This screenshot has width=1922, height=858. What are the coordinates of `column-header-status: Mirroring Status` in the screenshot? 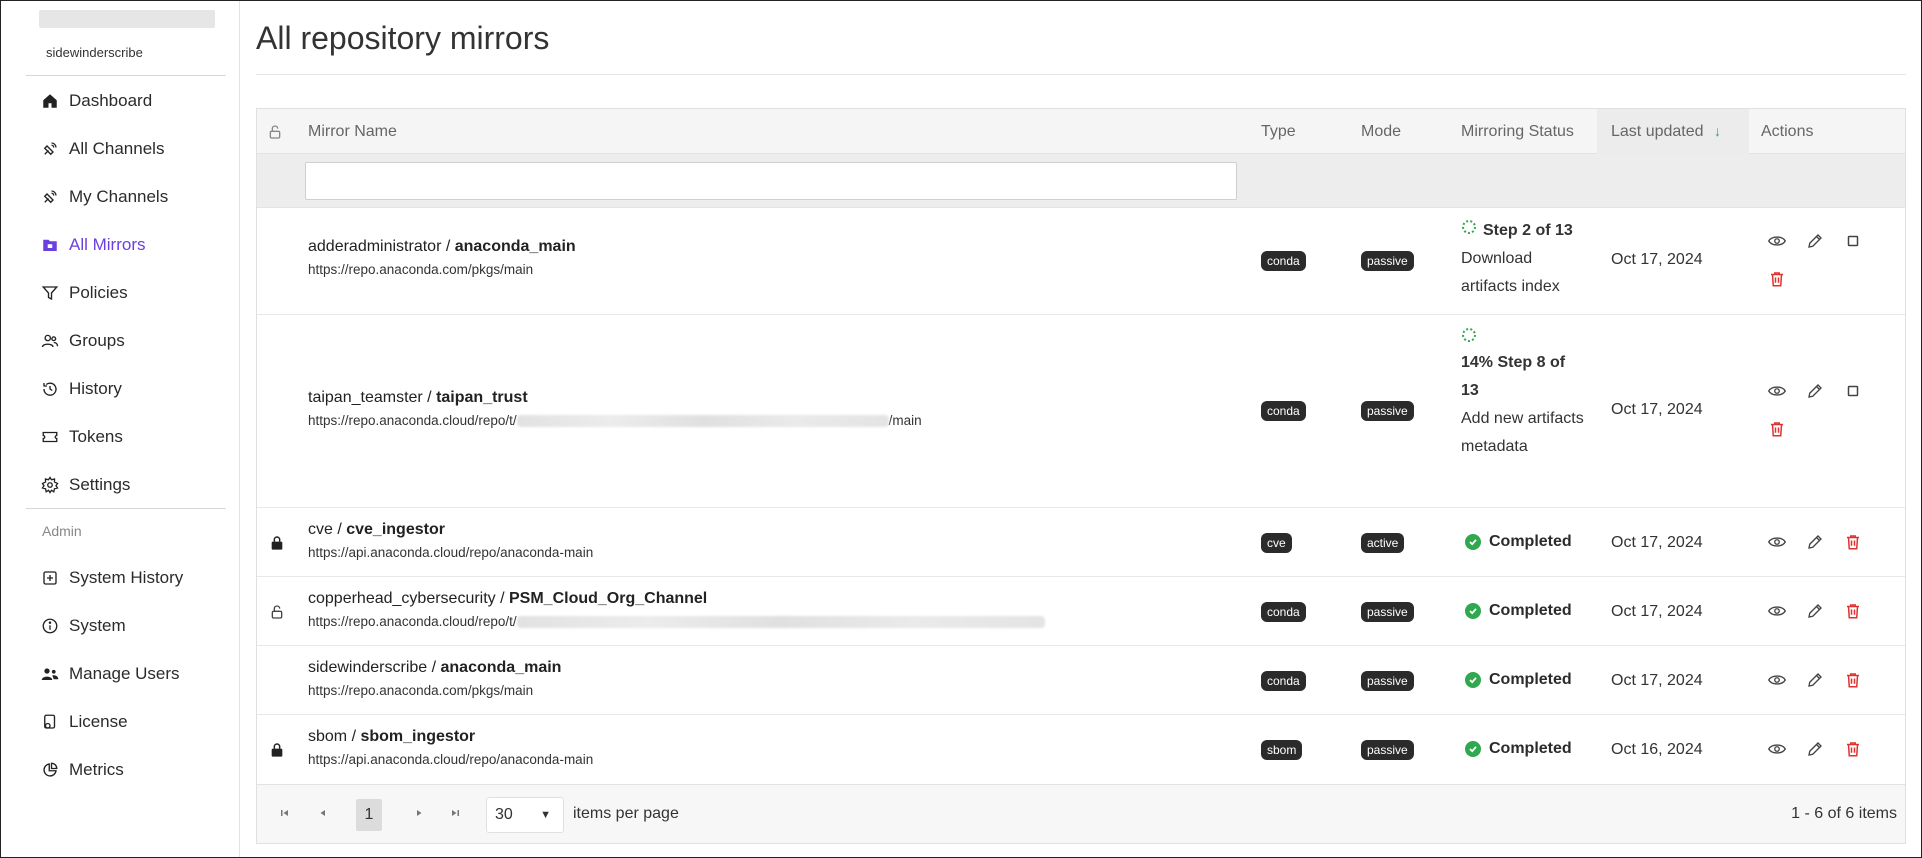 It's located at (1517, 131).